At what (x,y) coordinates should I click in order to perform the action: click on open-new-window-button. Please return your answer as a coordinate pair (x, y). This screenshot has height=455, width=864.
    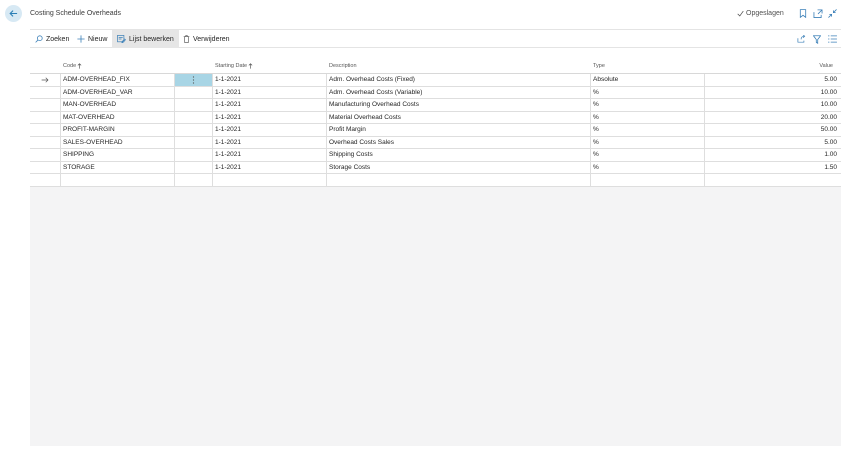
    Looking at the image, I should click on (817, 13).